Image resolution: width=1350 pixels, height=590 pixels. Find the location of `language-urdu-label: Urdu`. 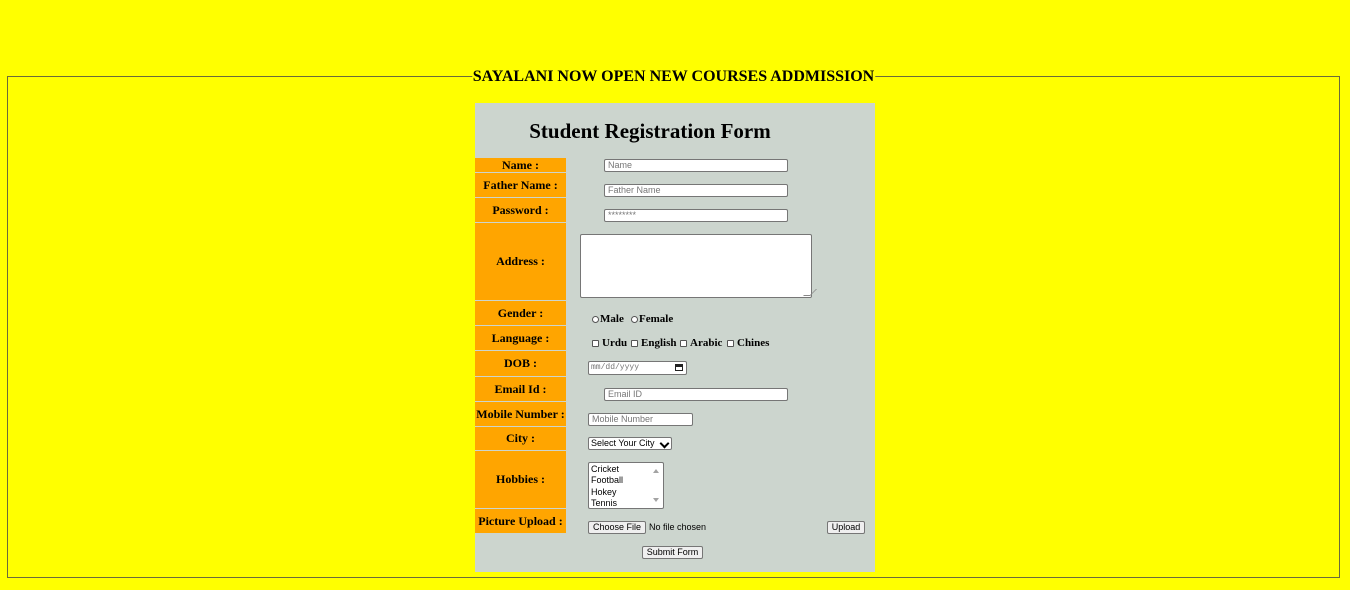

language-urdu-label: Urdu is located at coordinates (615, 343).